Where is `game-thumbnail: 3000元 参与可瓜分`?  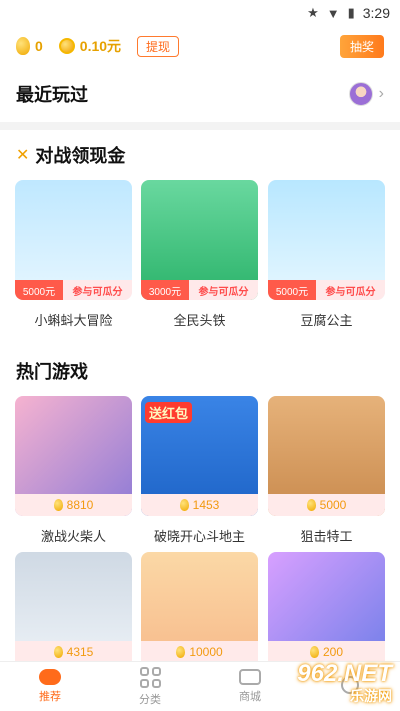
game-thumbnail: 3000元 参与可瓜分 is located at coordinates (199, 240).